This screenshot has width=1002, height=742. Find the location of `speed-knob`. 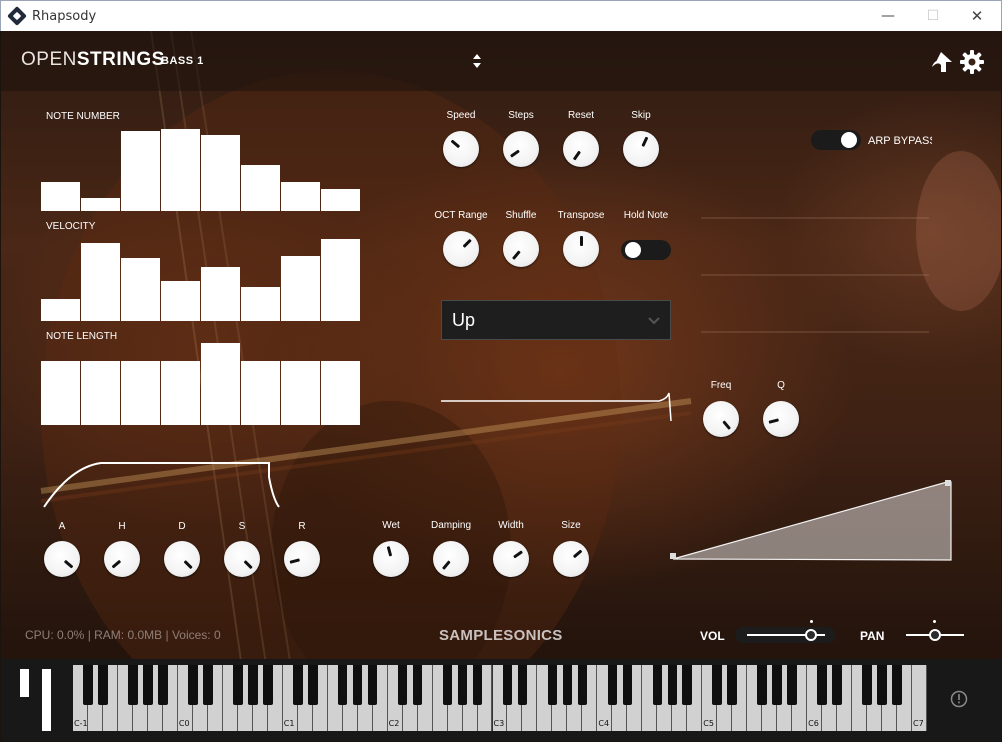

speed-knob is located at coordinates (461, 149).